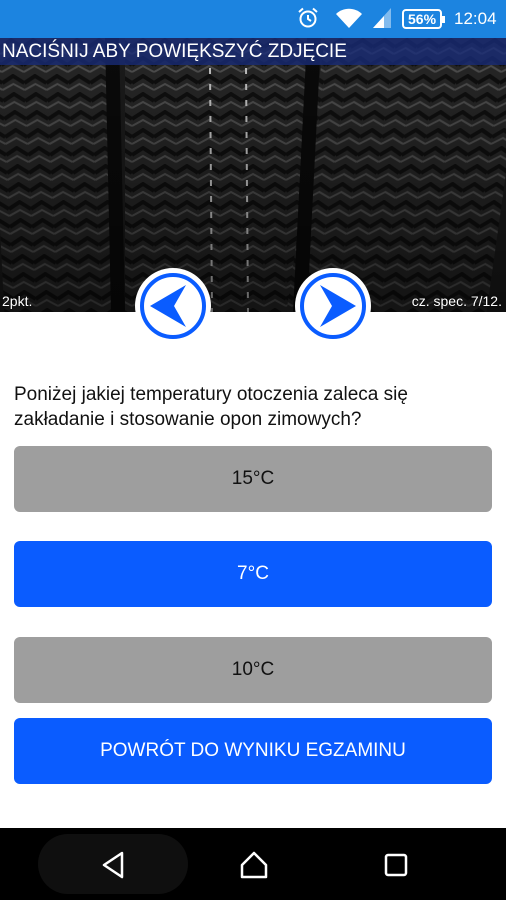 The height and width of the screenshot is (900, 506). I want to click on question-progress-label: cz. spec. 7/12., so click(456, 301).